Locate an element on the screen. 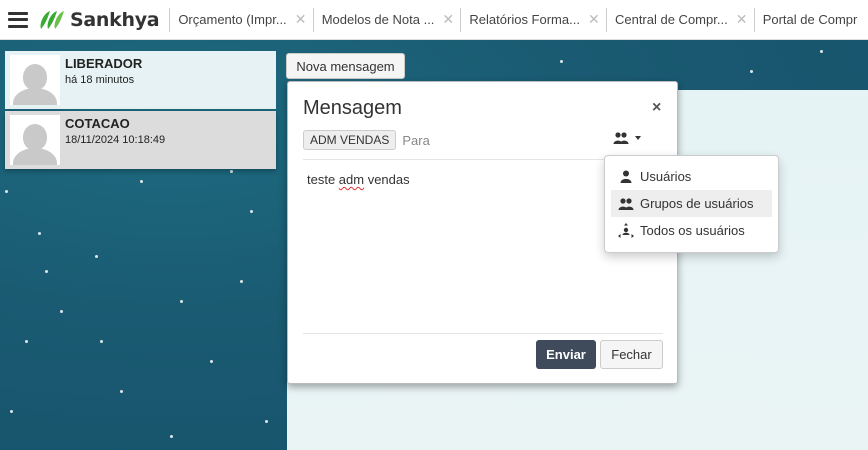 This screenshot has height=450, width=868. menu-item-usuarios: Usuários is located at coordinates (691, 176).